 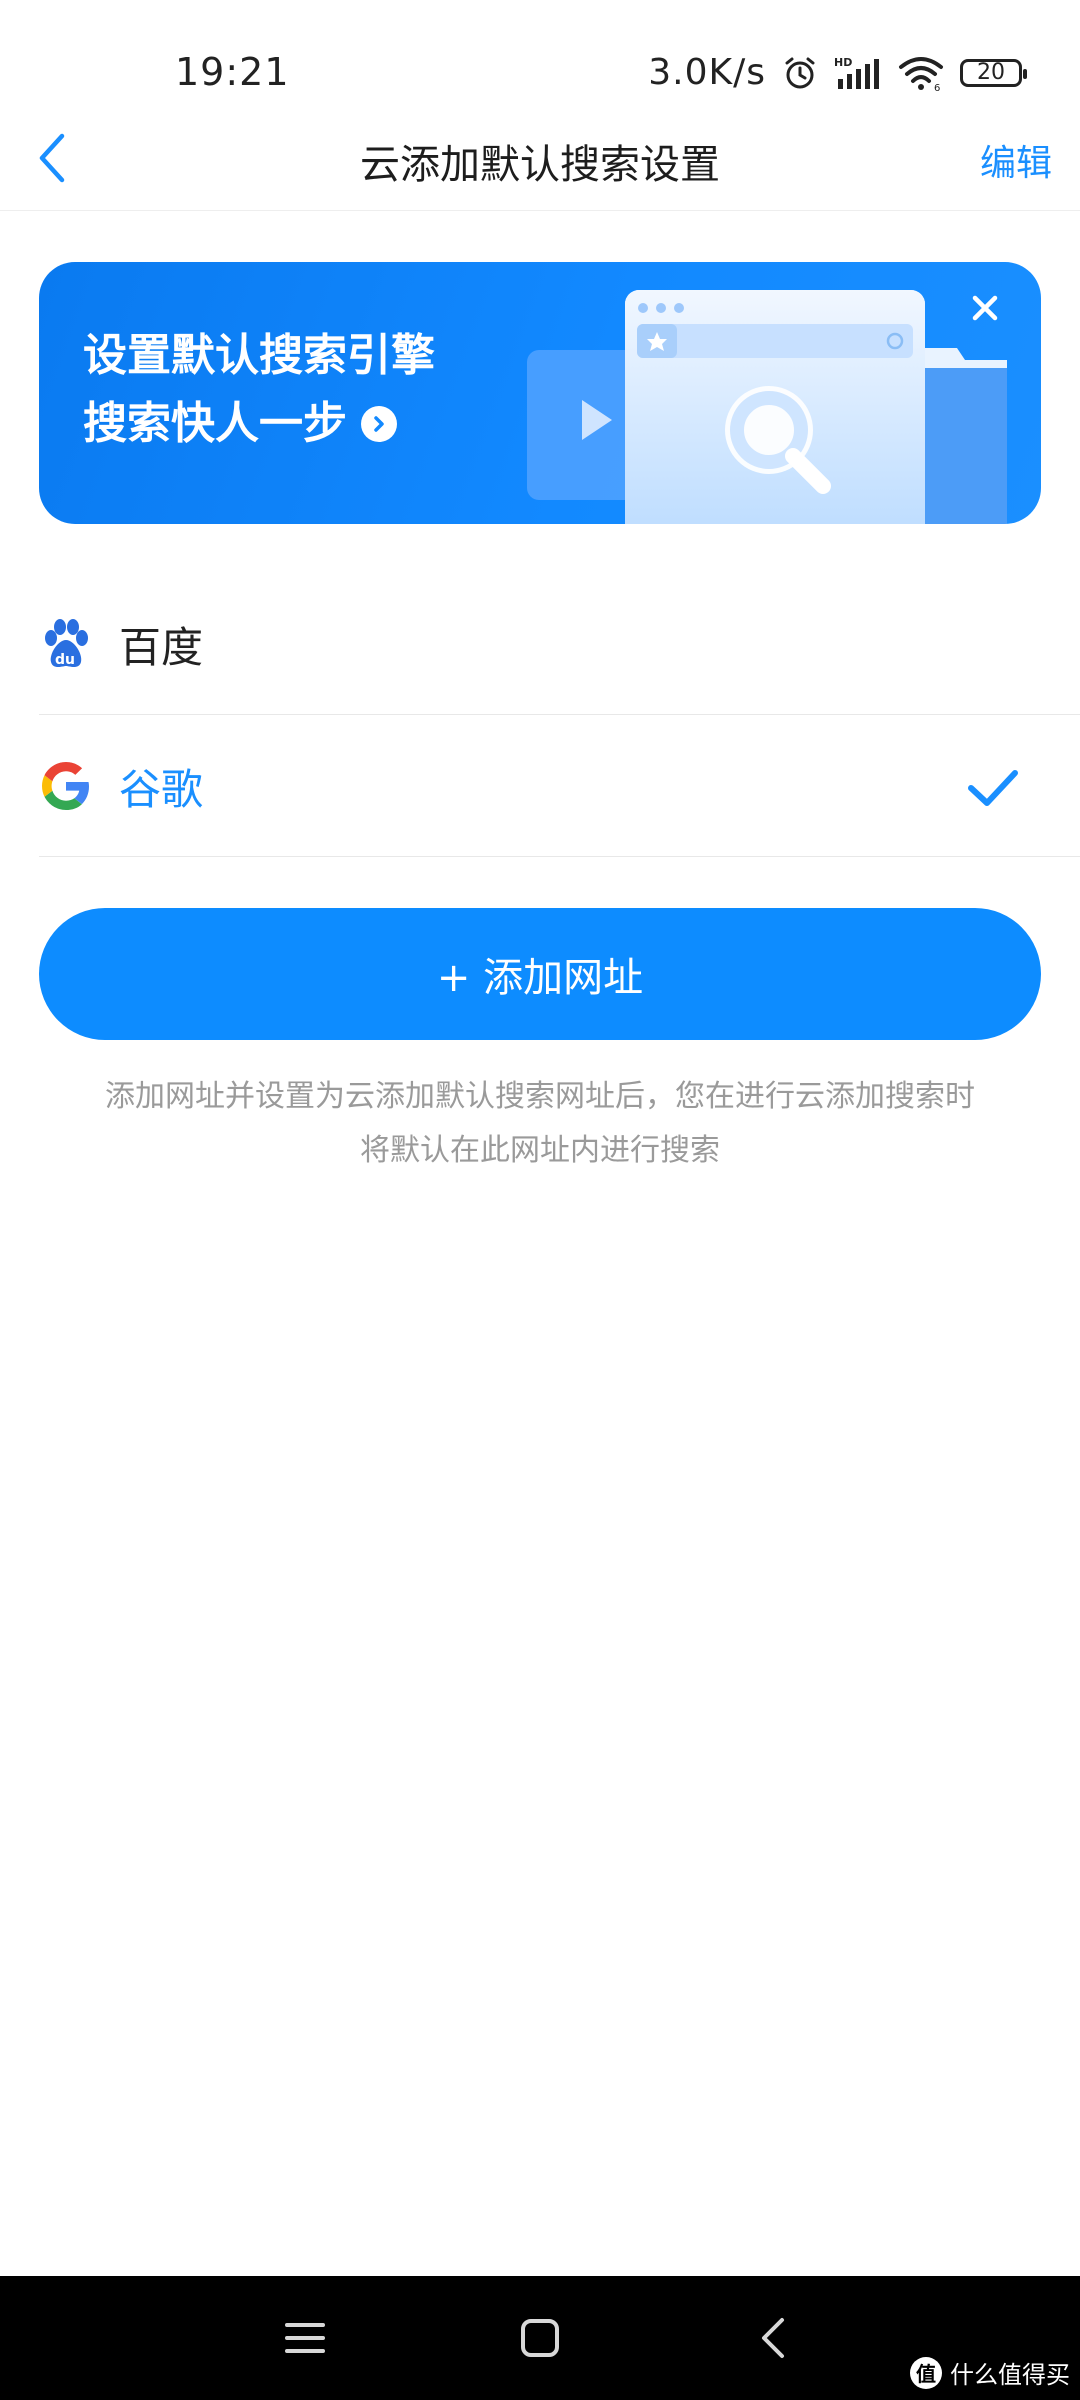 I want to click on hint-line1: 添加网址并设置为云添加默认搜索网址后，您在进行云添加搜索时, so click(x=540, y=1096).